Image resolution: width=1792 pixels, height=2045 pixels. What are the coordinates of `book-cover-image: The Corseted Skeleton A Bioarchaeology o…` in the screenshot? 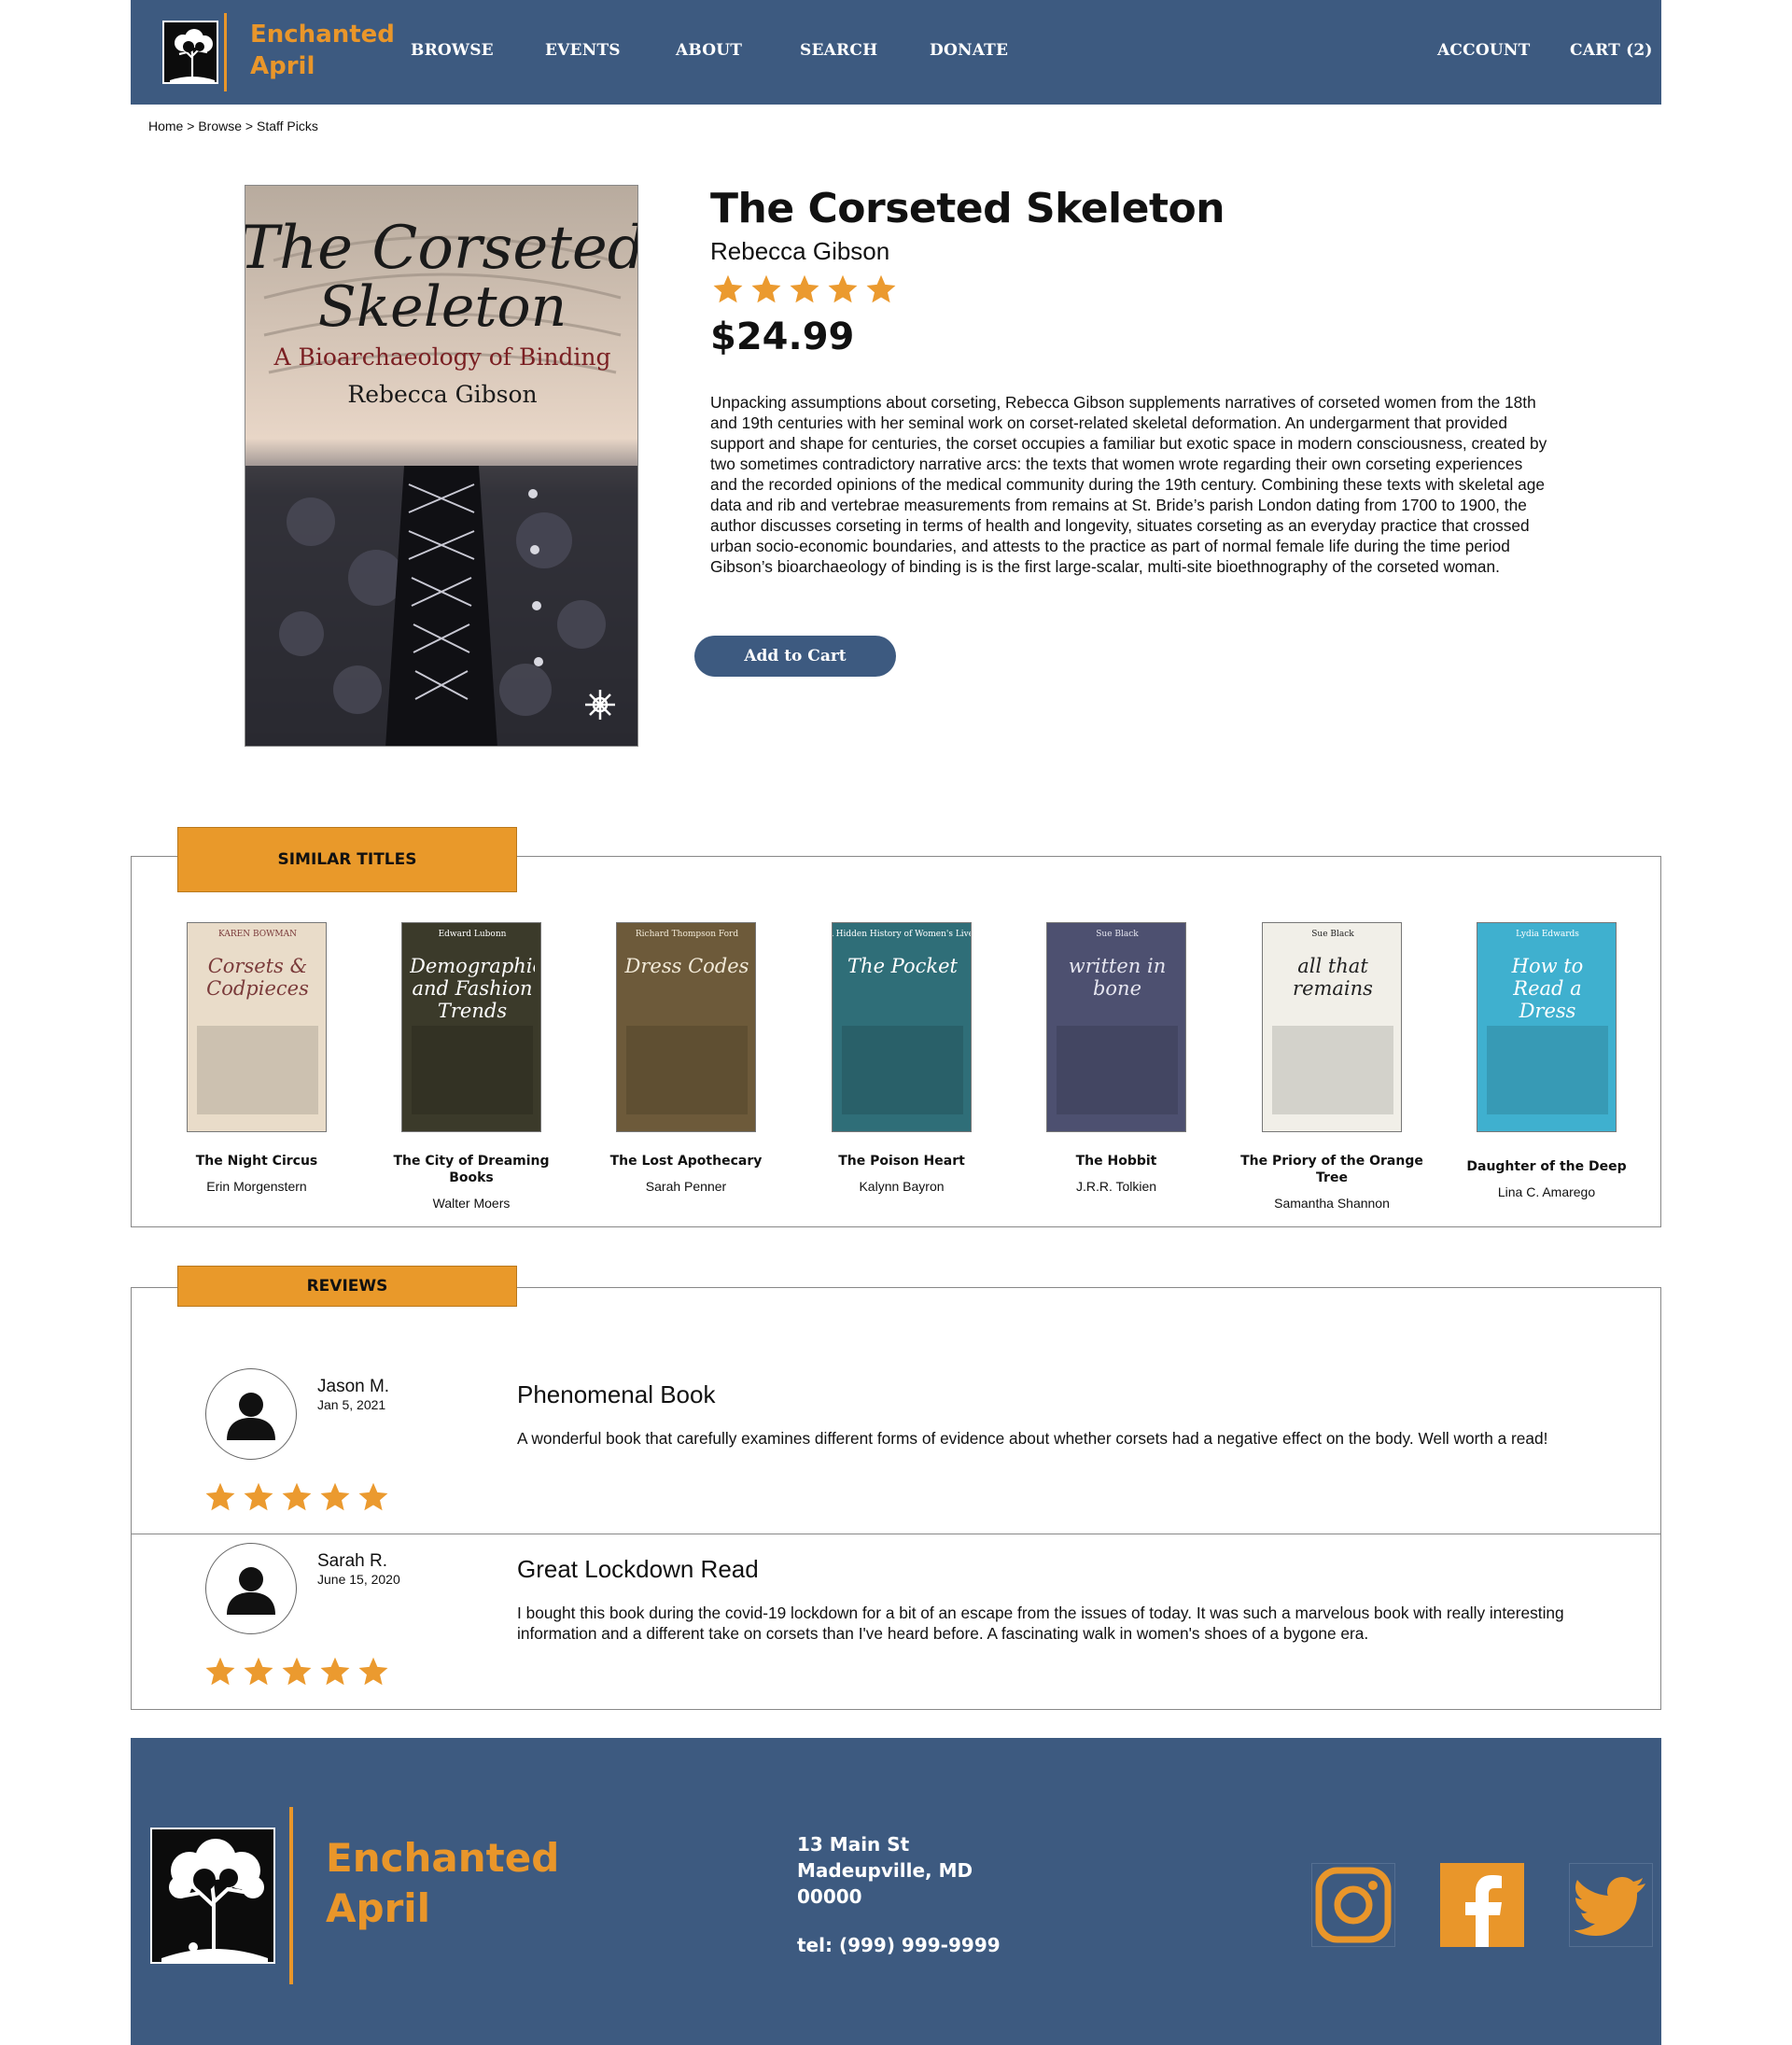 It's located at (441, 466).